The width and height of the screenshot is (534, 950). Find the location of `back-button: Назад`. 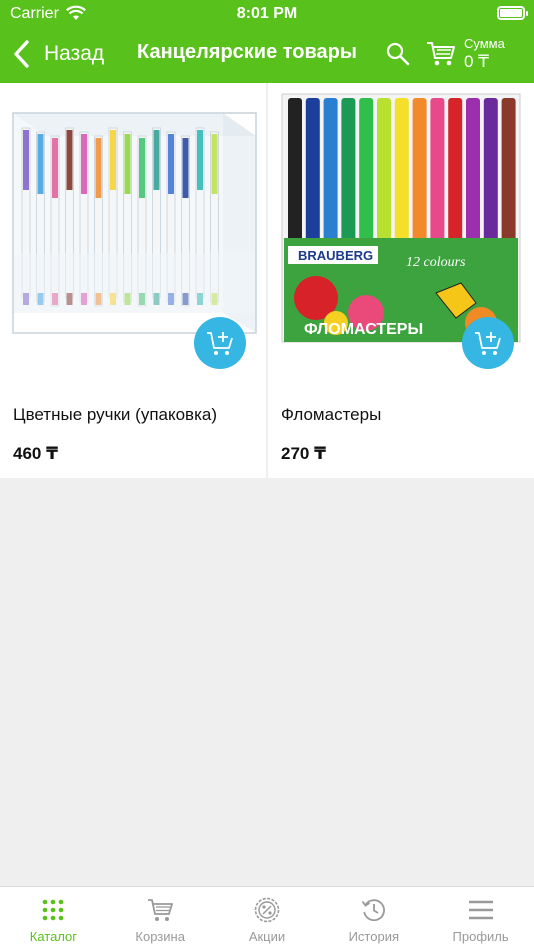

back-button: Назад is located at coordinates (58, 54).